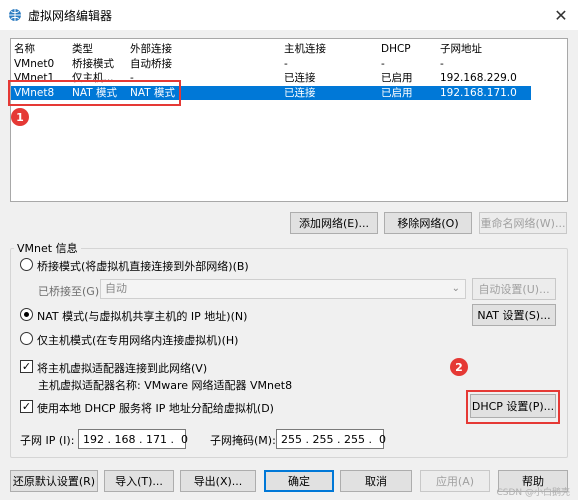 The image size is (578, 500). Describe the element at coordinates (478, 78) in the screenshot. I see `table-cell: 192.168.229.0` at that location.